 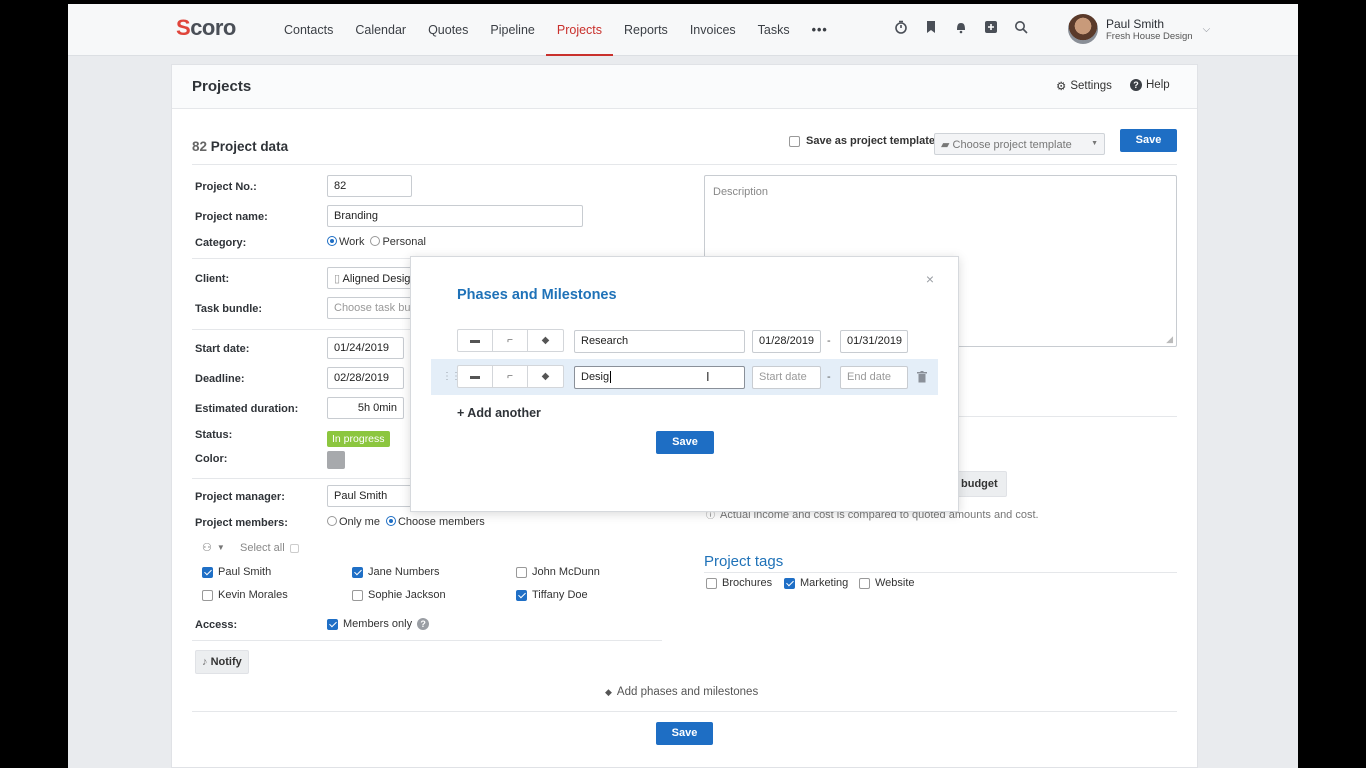 I want to click on bell-icon: ♪, so click(x=205, y=662).